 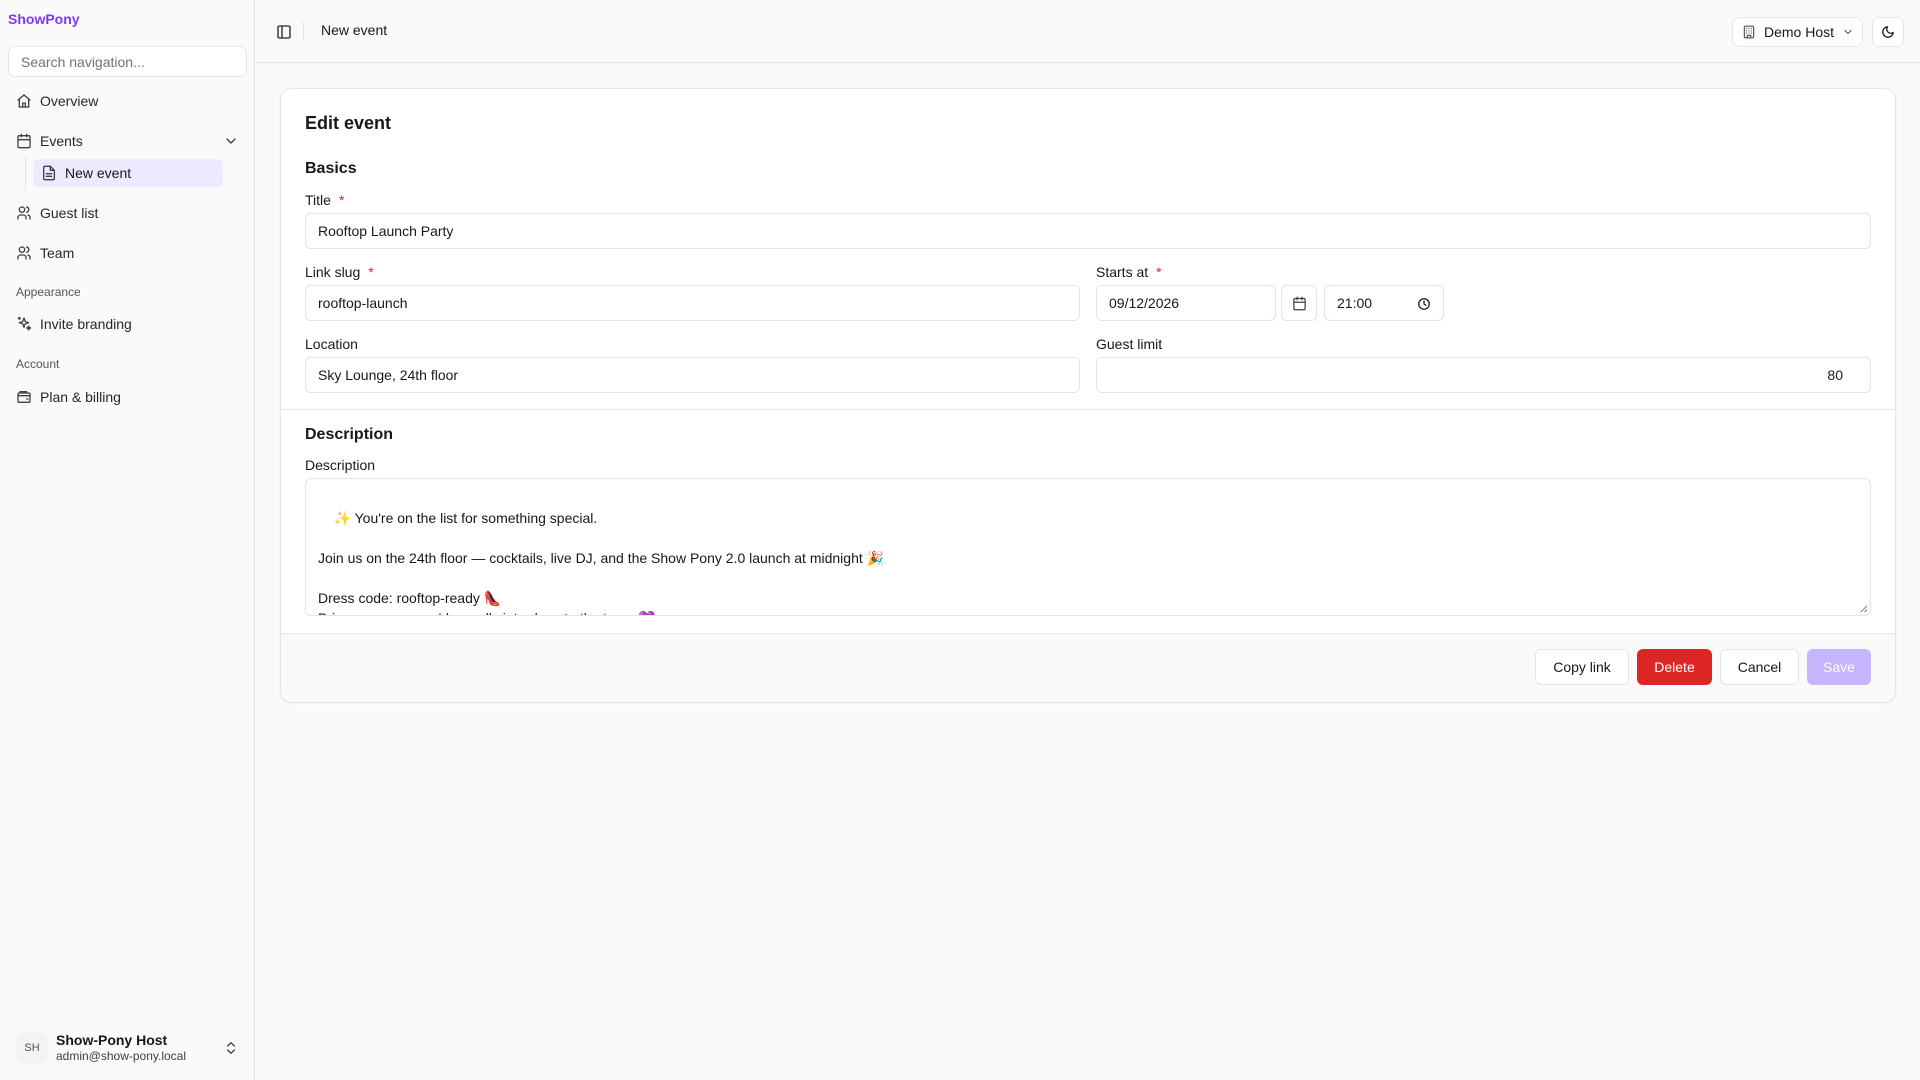 What do you see at coordinates (127, 61) in the screenshot?
I see `search-navigation-input` at bounding box center [127, 61].